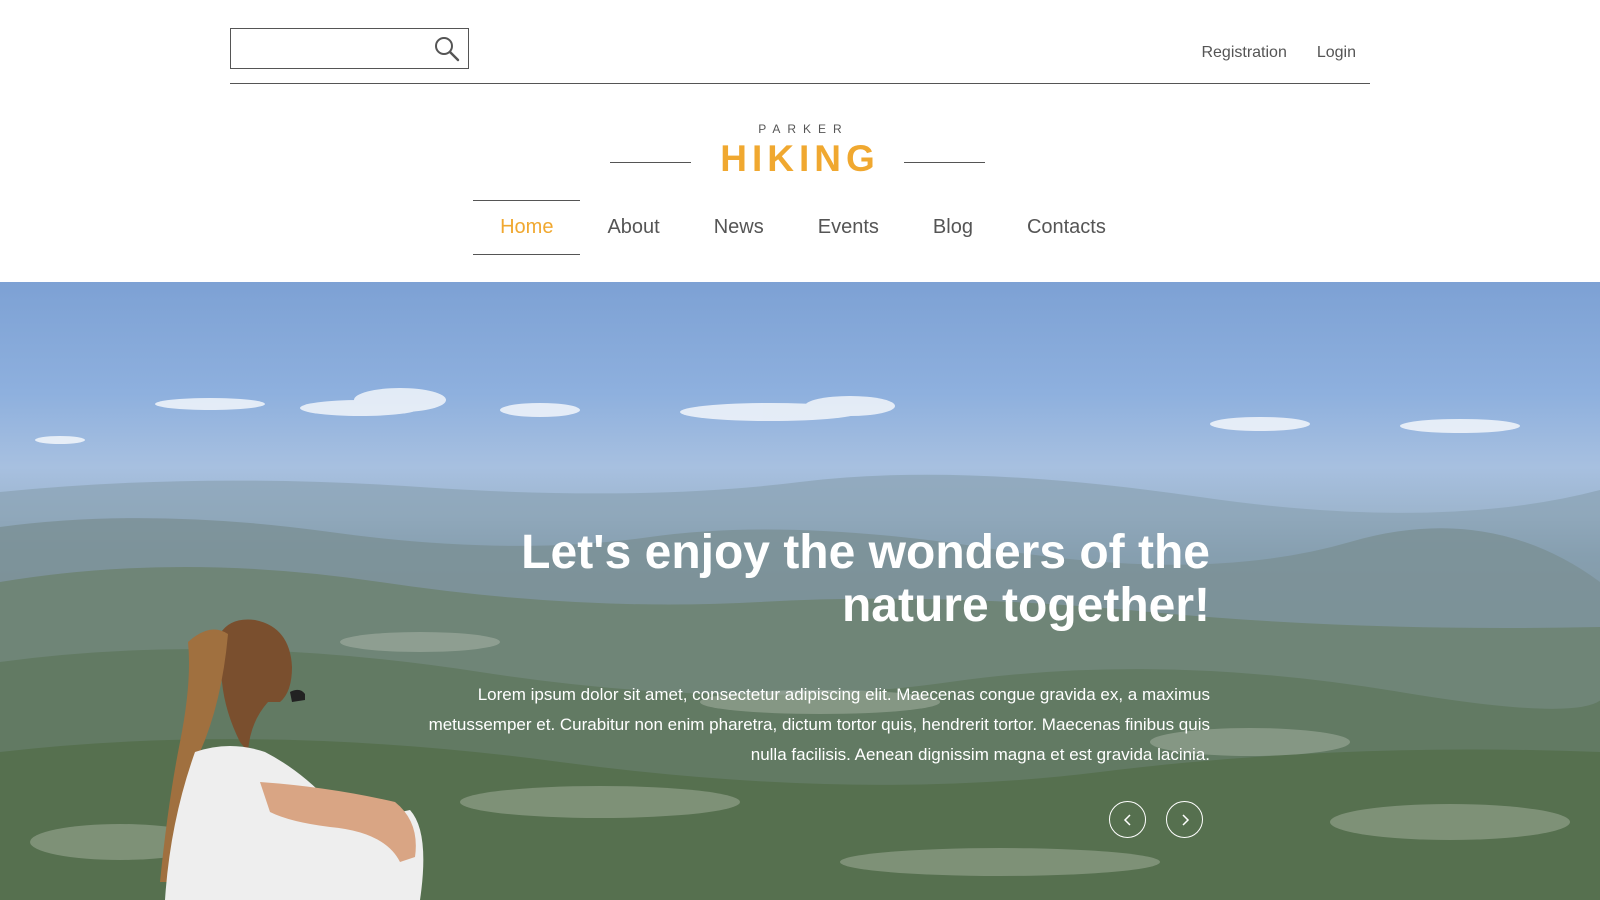  Describe the element at coordinates (1025, 605) in the screenshot. I see `hero-title-line2: nature together!` at that location.